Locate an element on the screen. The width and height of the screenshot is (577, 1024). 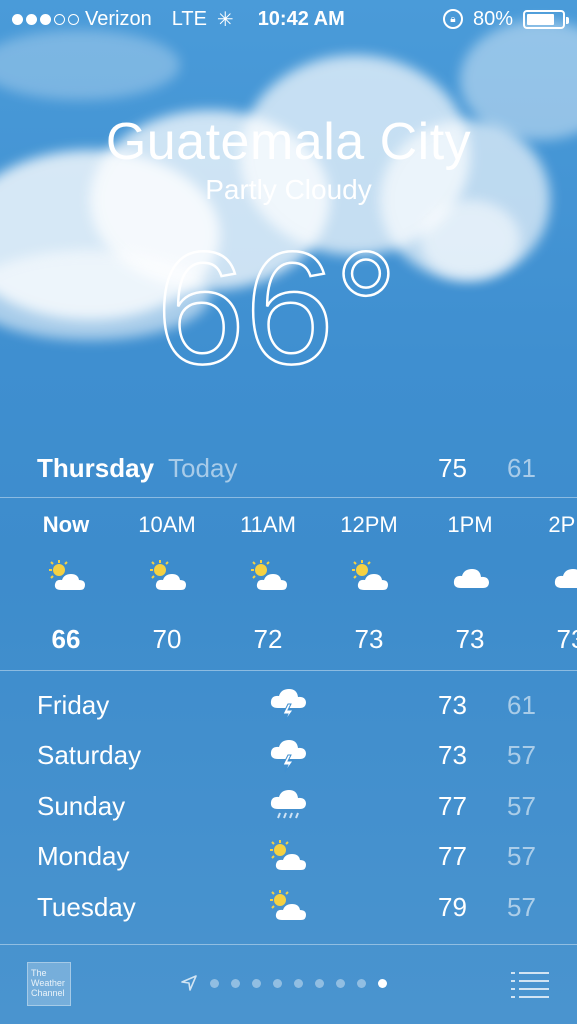
today-high: 75 is located at coordinates (452, 467).